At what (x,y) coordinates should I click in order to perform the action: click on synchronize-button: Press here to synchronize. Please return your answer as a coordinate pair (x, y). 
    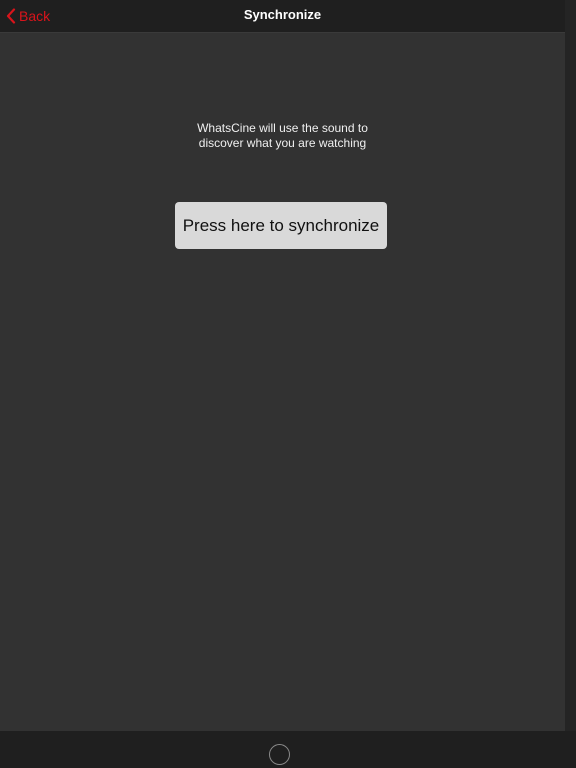
    Looking at the image, I should click on (281, 225).